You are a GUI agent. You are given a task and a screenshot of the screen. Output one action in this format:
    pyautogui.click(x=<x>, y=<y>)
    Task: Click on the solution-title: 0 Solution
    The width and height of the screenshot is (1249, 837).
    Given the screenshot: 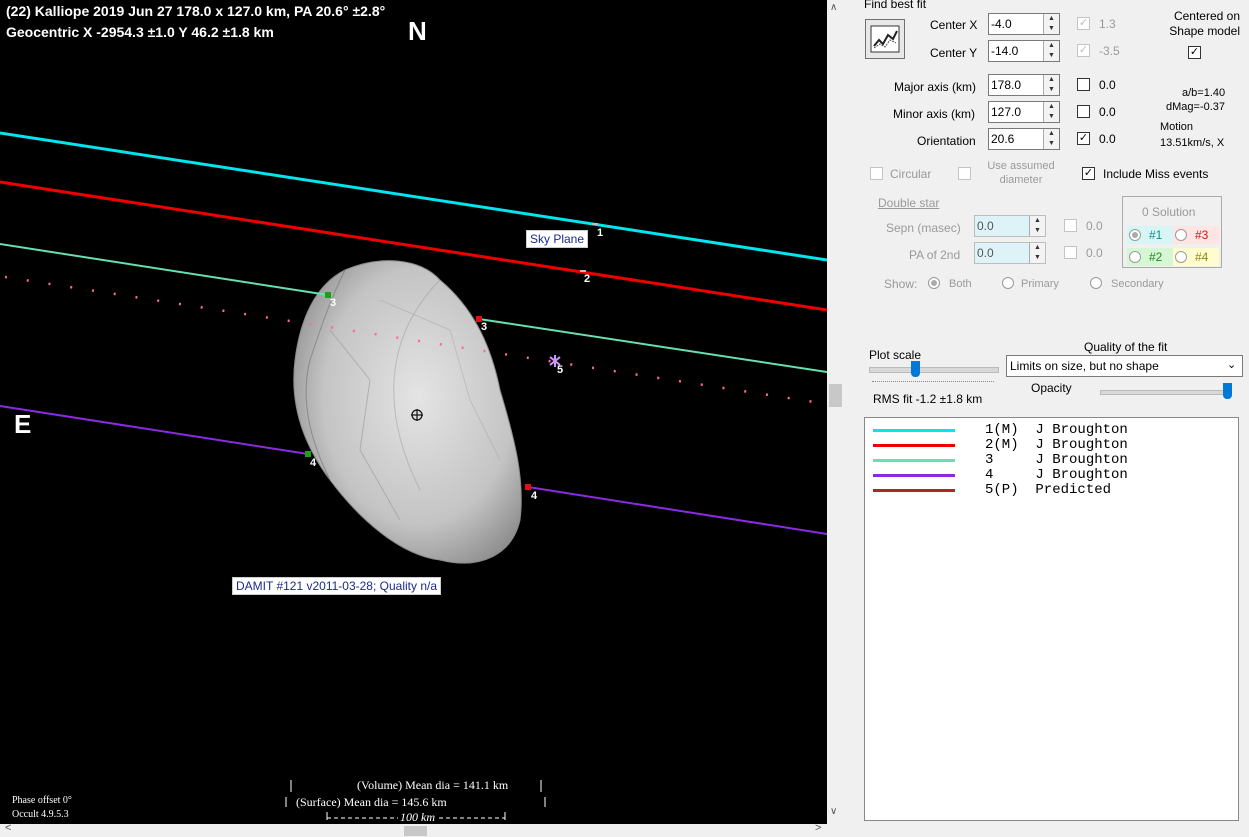 What is the action you would take?
    pyautogui.click(x=1169, y=212)
    